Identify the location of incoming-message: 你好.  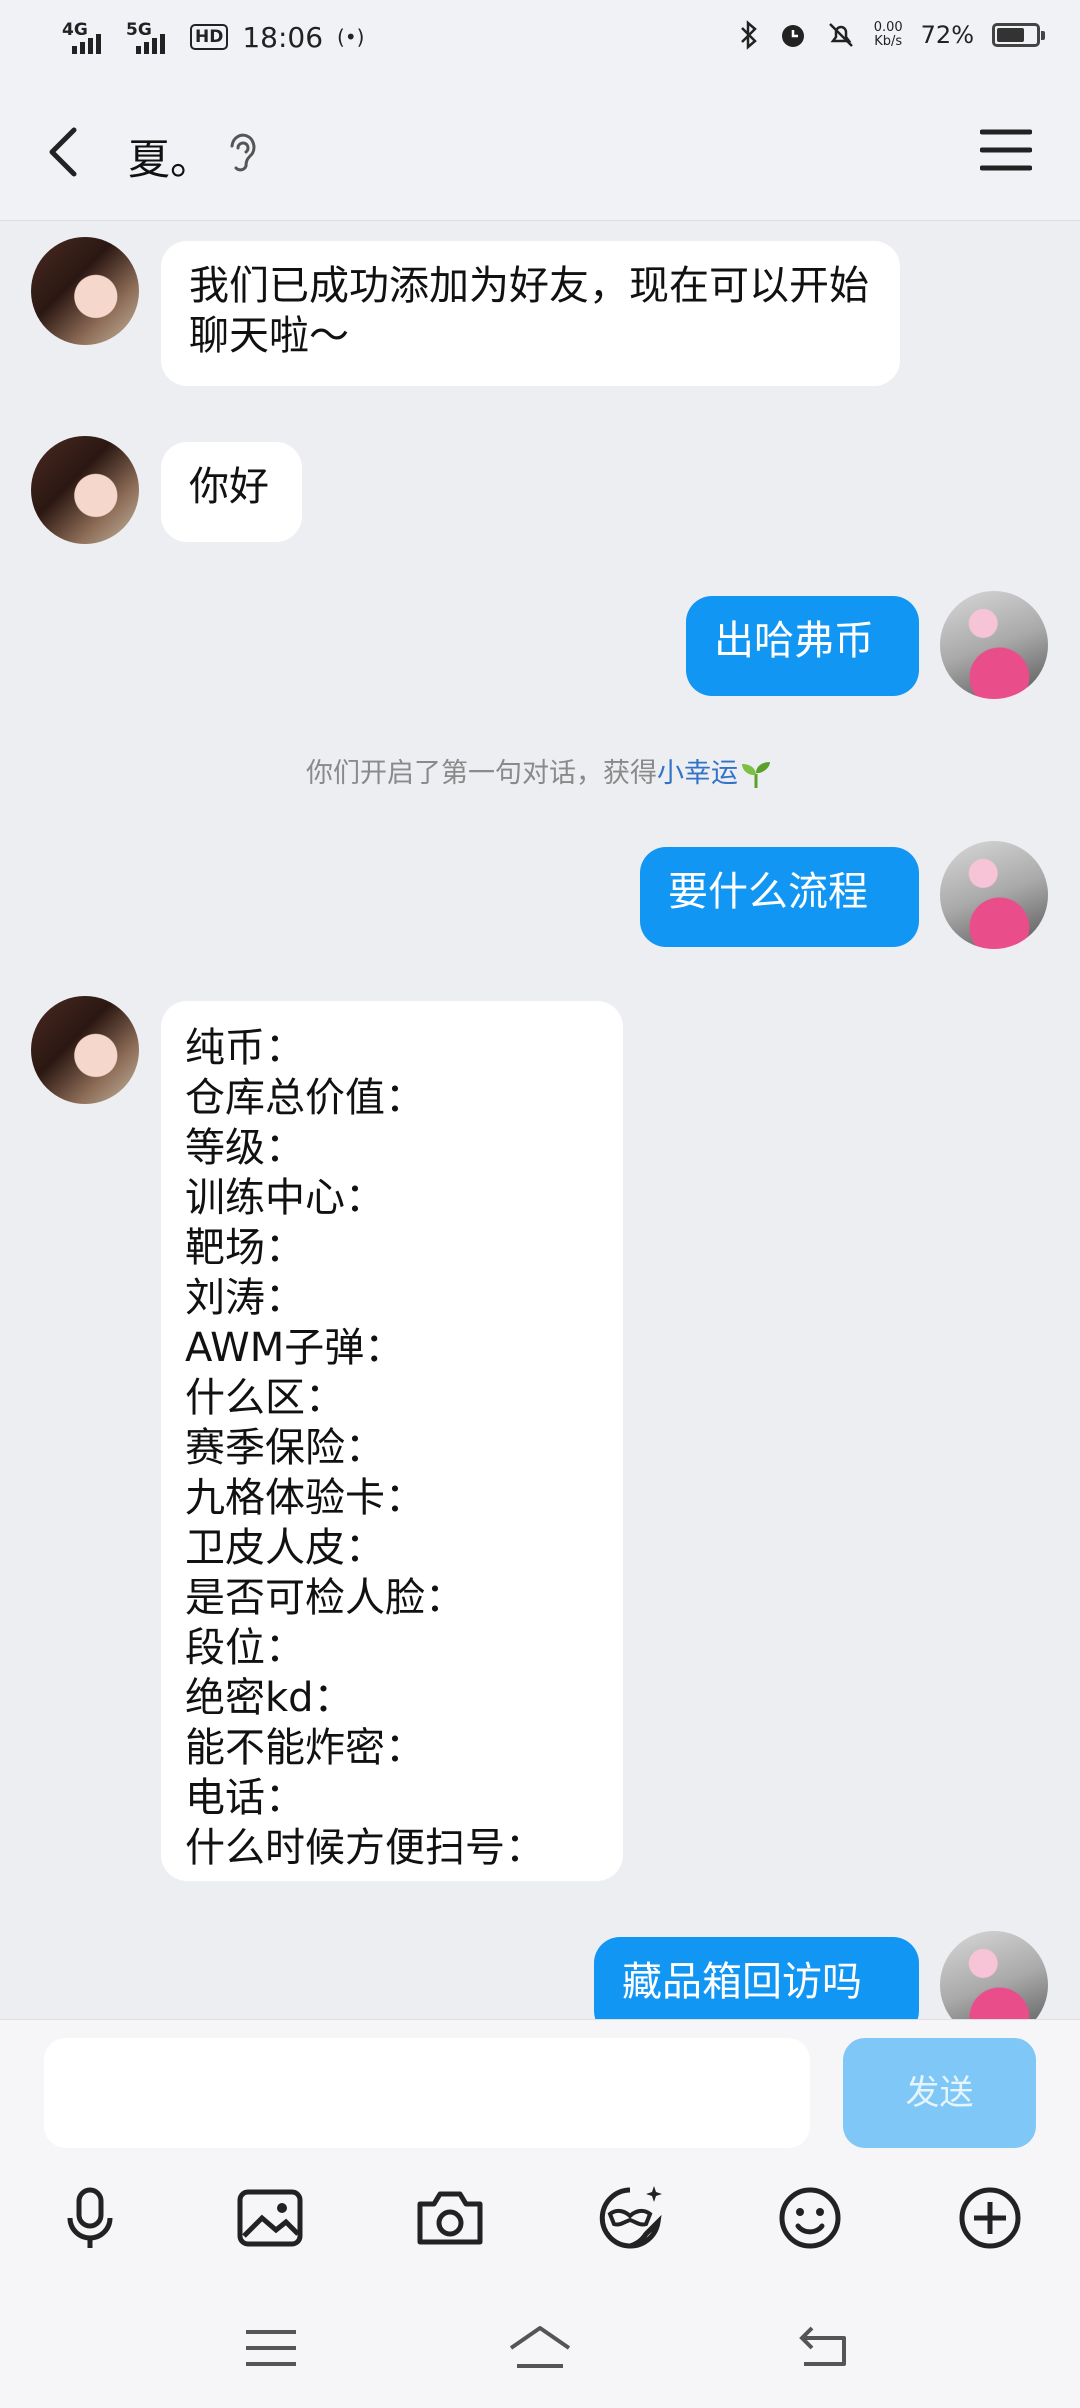
(231, 492).